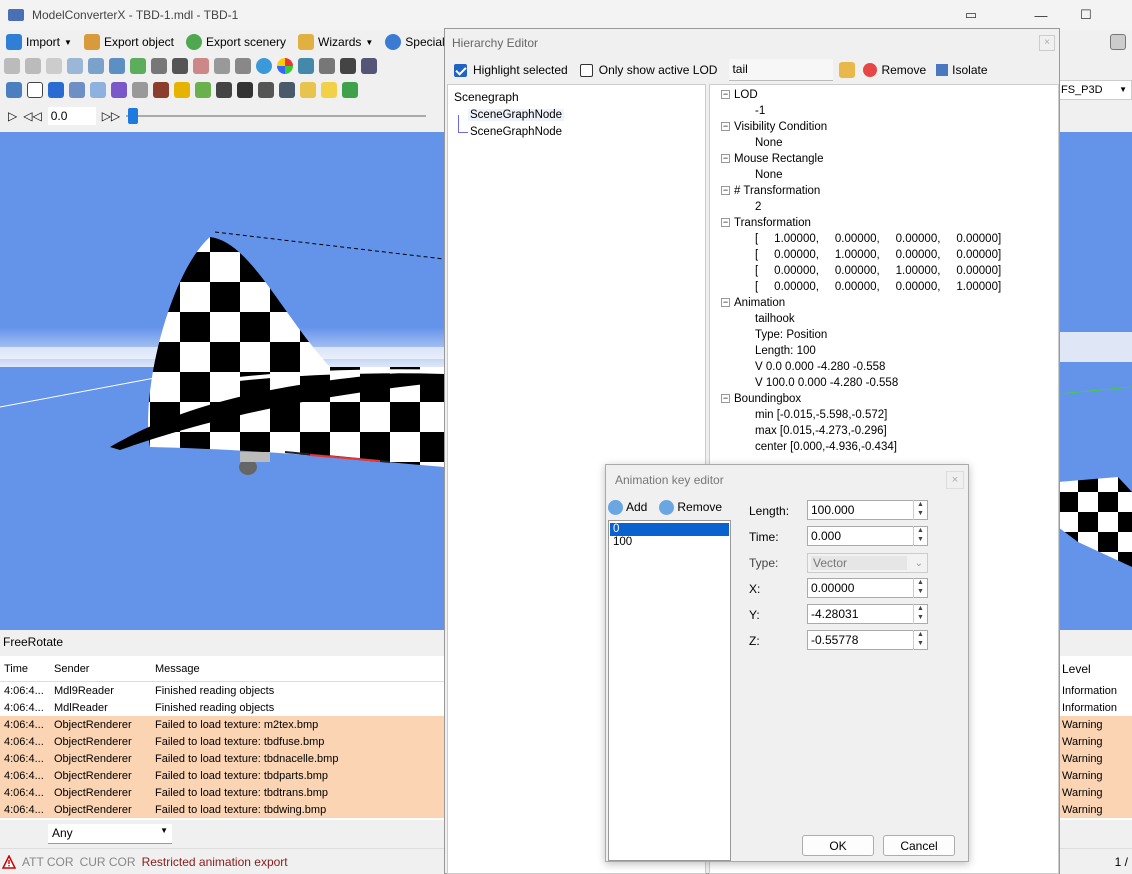 This screenshot has width=1132, height=874. What do you see at coordinates (669, 542) in the screenshot?
I see `key-list-item: 100` at bounding box center [669, 542].